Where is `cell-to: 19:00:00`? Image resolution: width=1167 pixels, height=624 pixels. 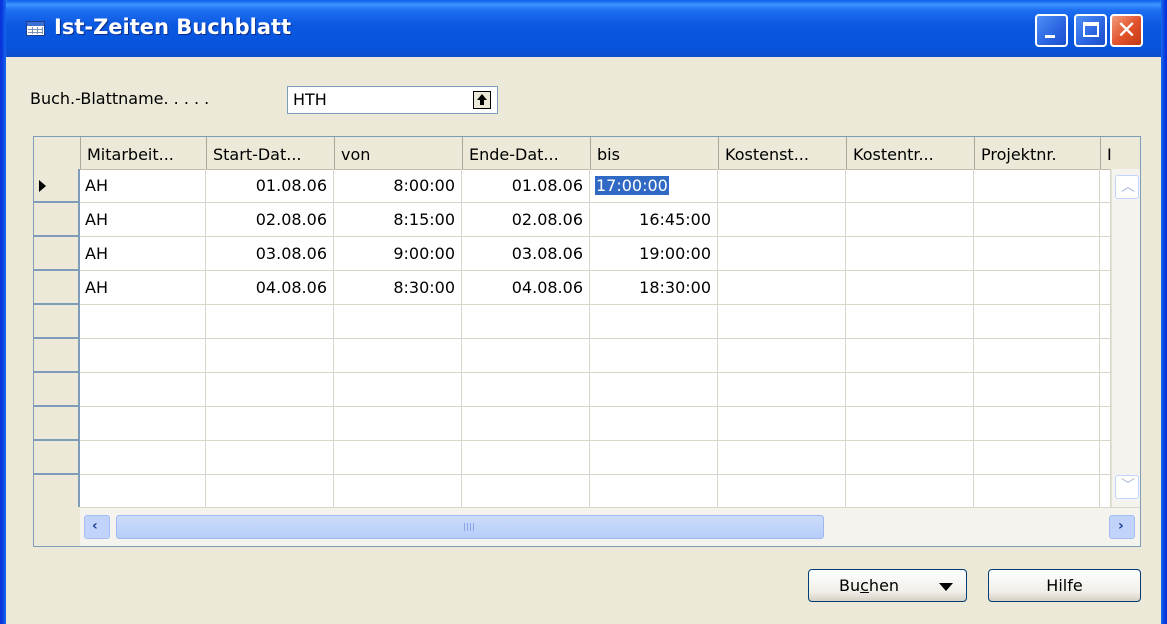 cell-to: 19:00:00 is located at coordinates (654, 254).